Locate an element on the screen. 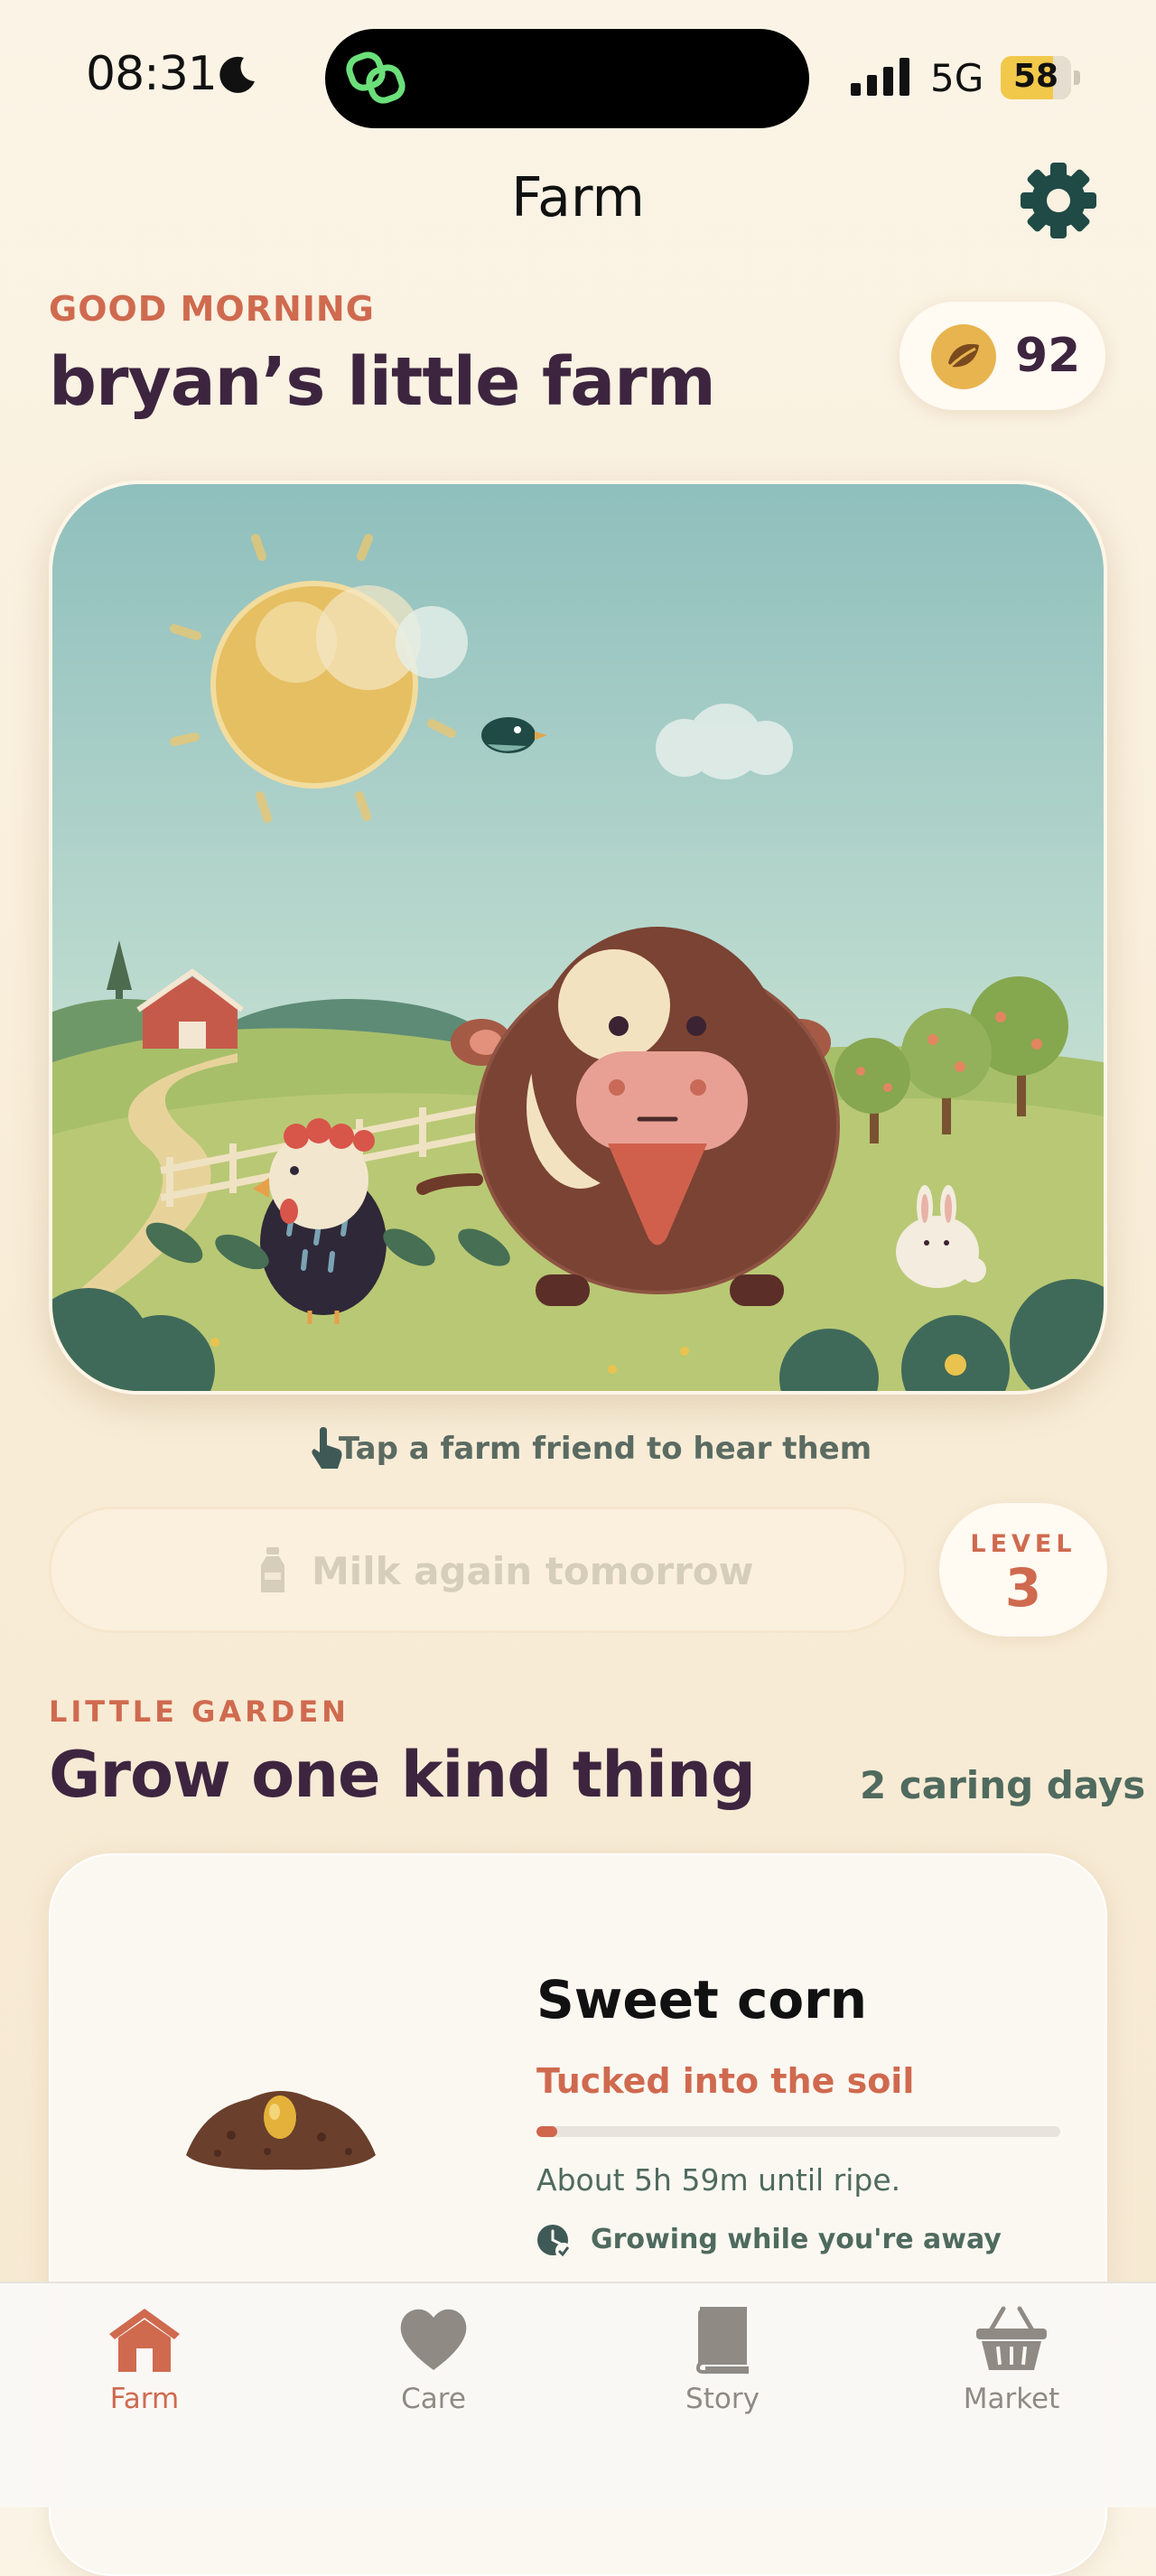 The height and width of the screenshot is (2576, 1156). caring-days-count: 2 caring days is located at coordinates (1003, 1785).